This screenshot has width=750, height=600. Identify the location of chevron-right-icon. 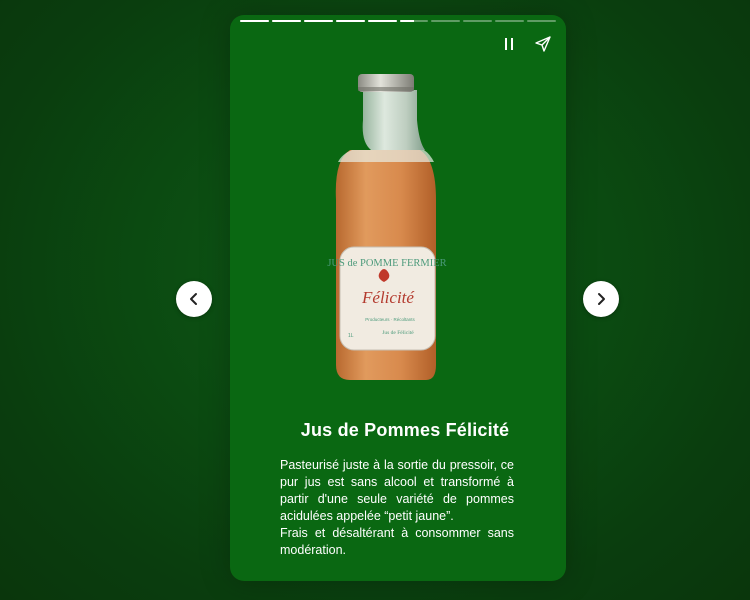
(601, 299).